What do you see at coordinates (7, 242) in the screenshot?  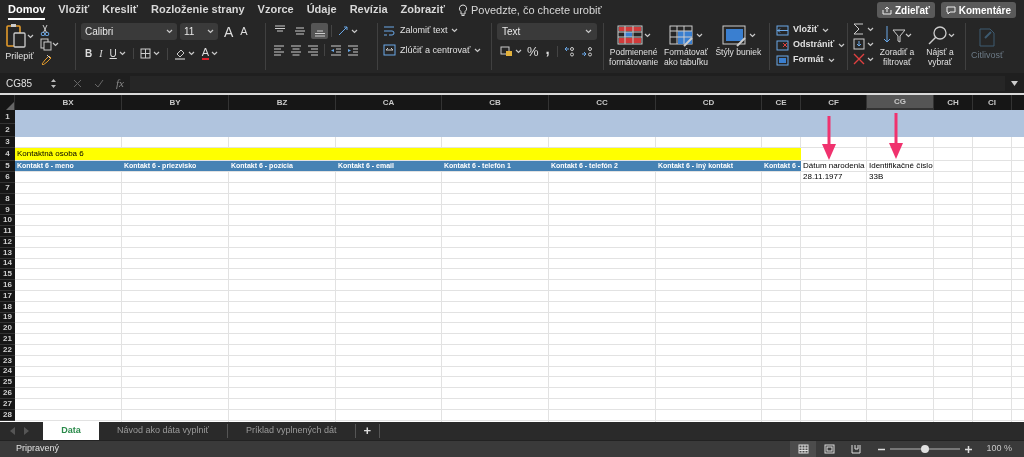 I see `row-header: 12` at bounding box center [7, 242].